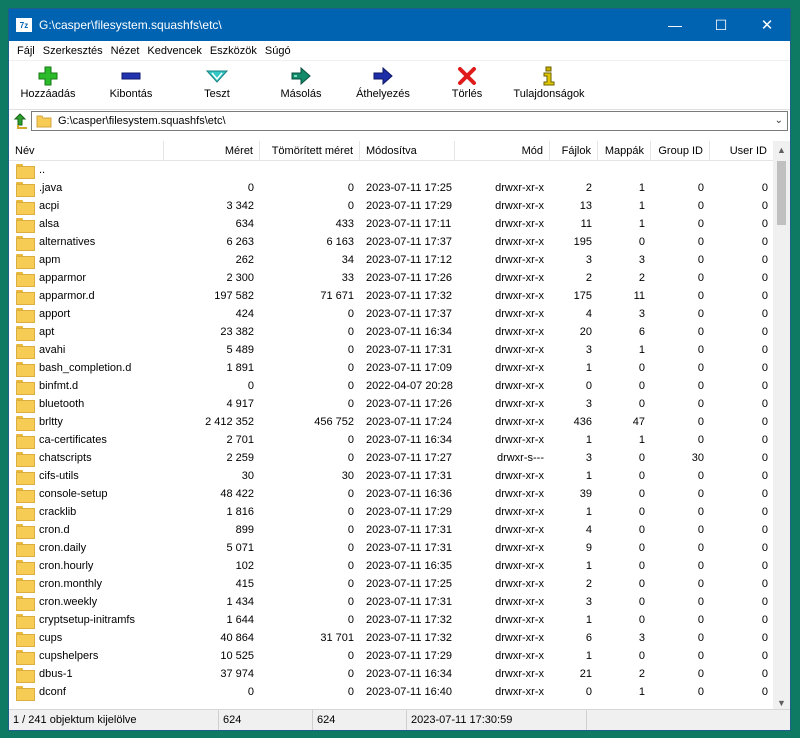  What do you see at coordinates (278, 51) in the screenshot?
I see `menu-help: Súgó` at bounding box center [278, 51].